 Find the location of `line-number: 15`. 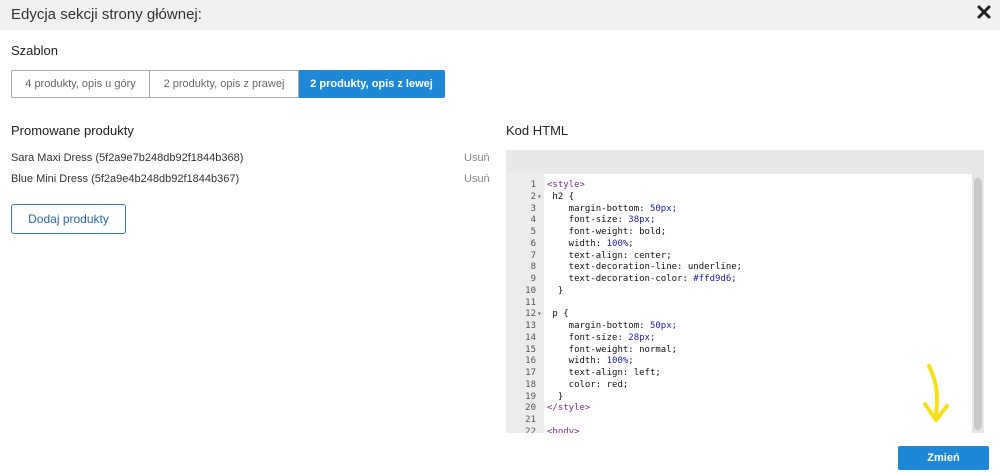

line-number: 15 is located at coordinates (530, 349).